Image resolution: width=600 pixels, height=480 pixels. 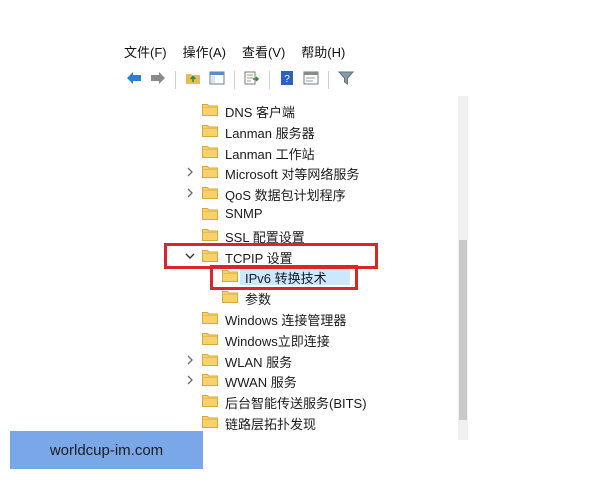 I want to click on properties-icon, so click(x=311, y=80).